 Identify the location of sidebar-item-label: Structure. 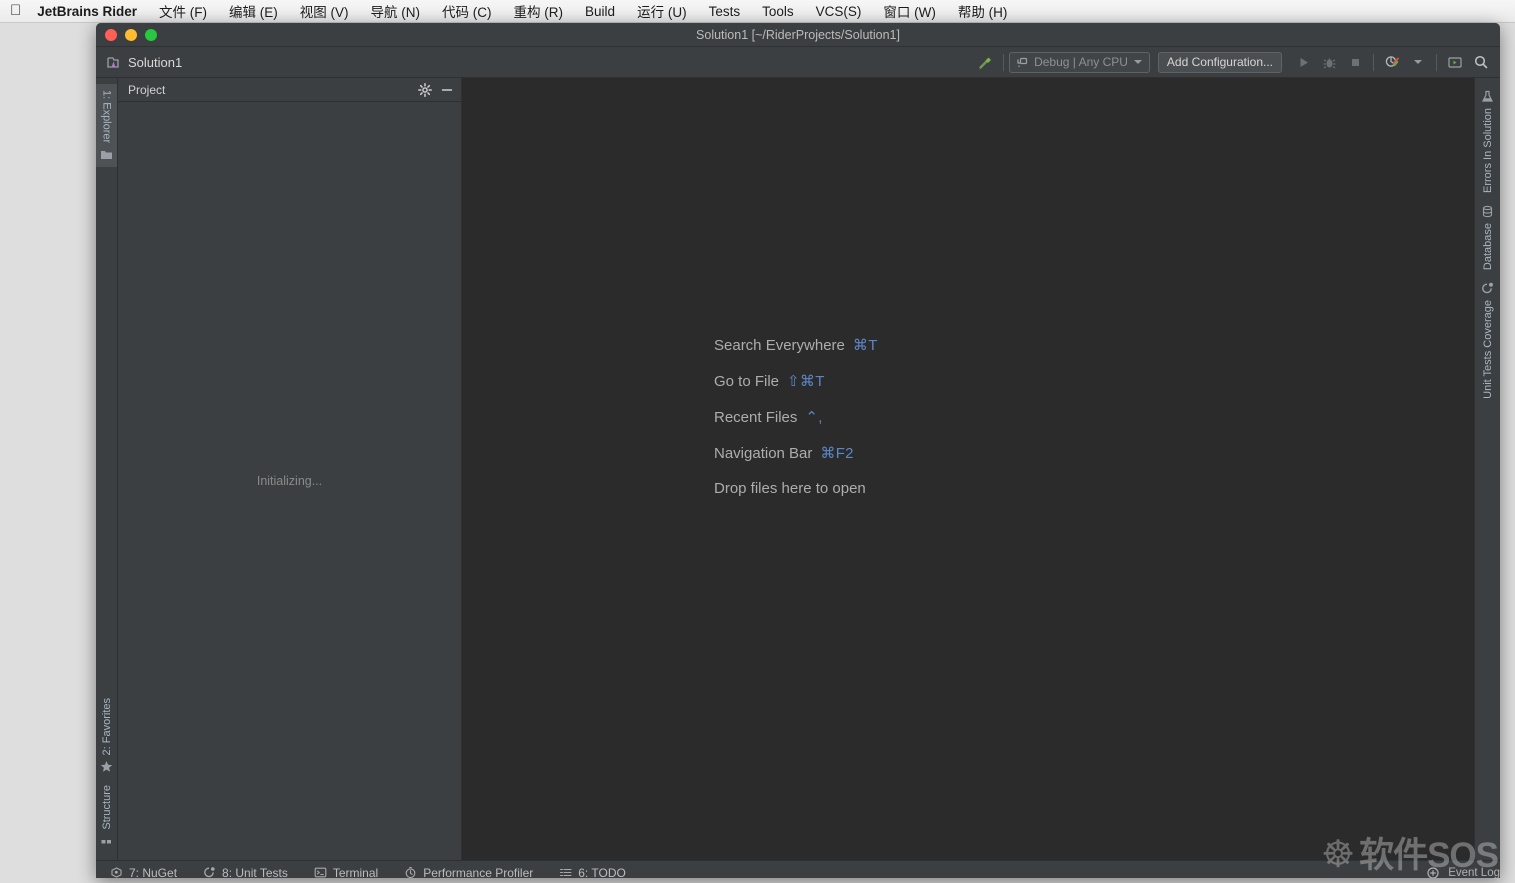
(106, 807).